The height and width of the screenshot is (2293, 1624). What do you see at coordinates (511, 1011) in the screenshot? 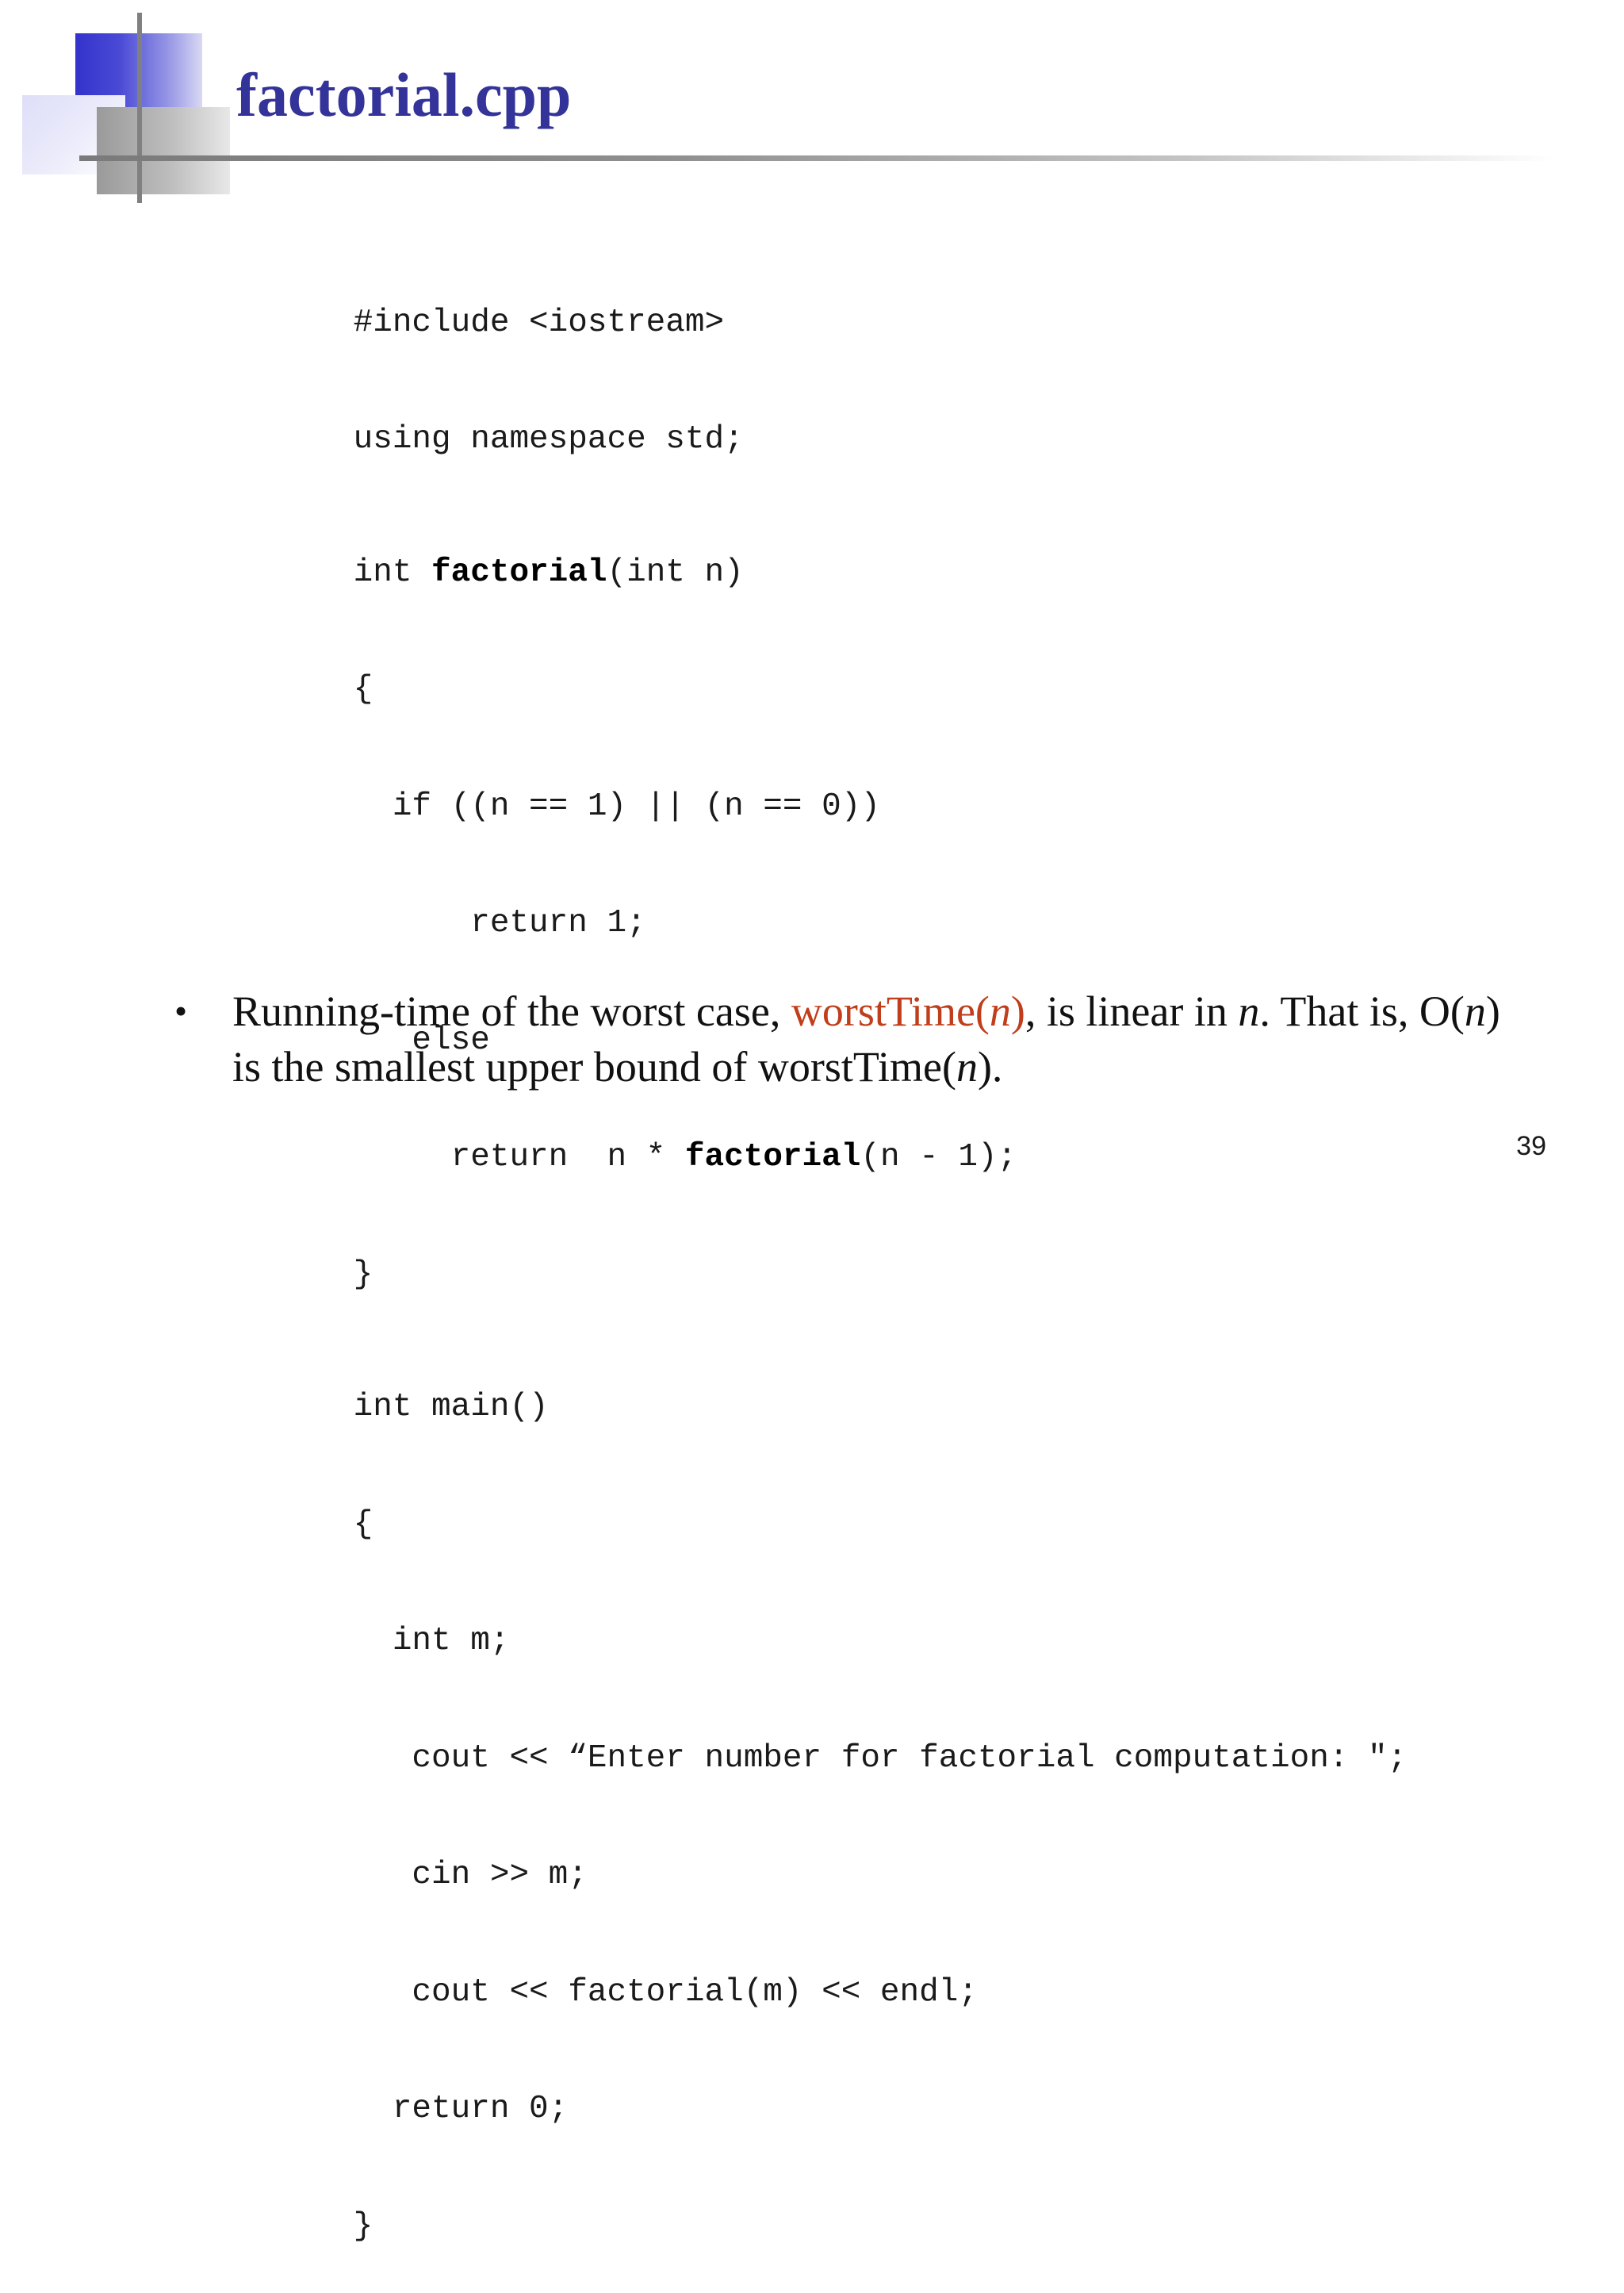
I see `bullet-text-part: Running-time of the worst case,` at bounding box center [511, 1011].